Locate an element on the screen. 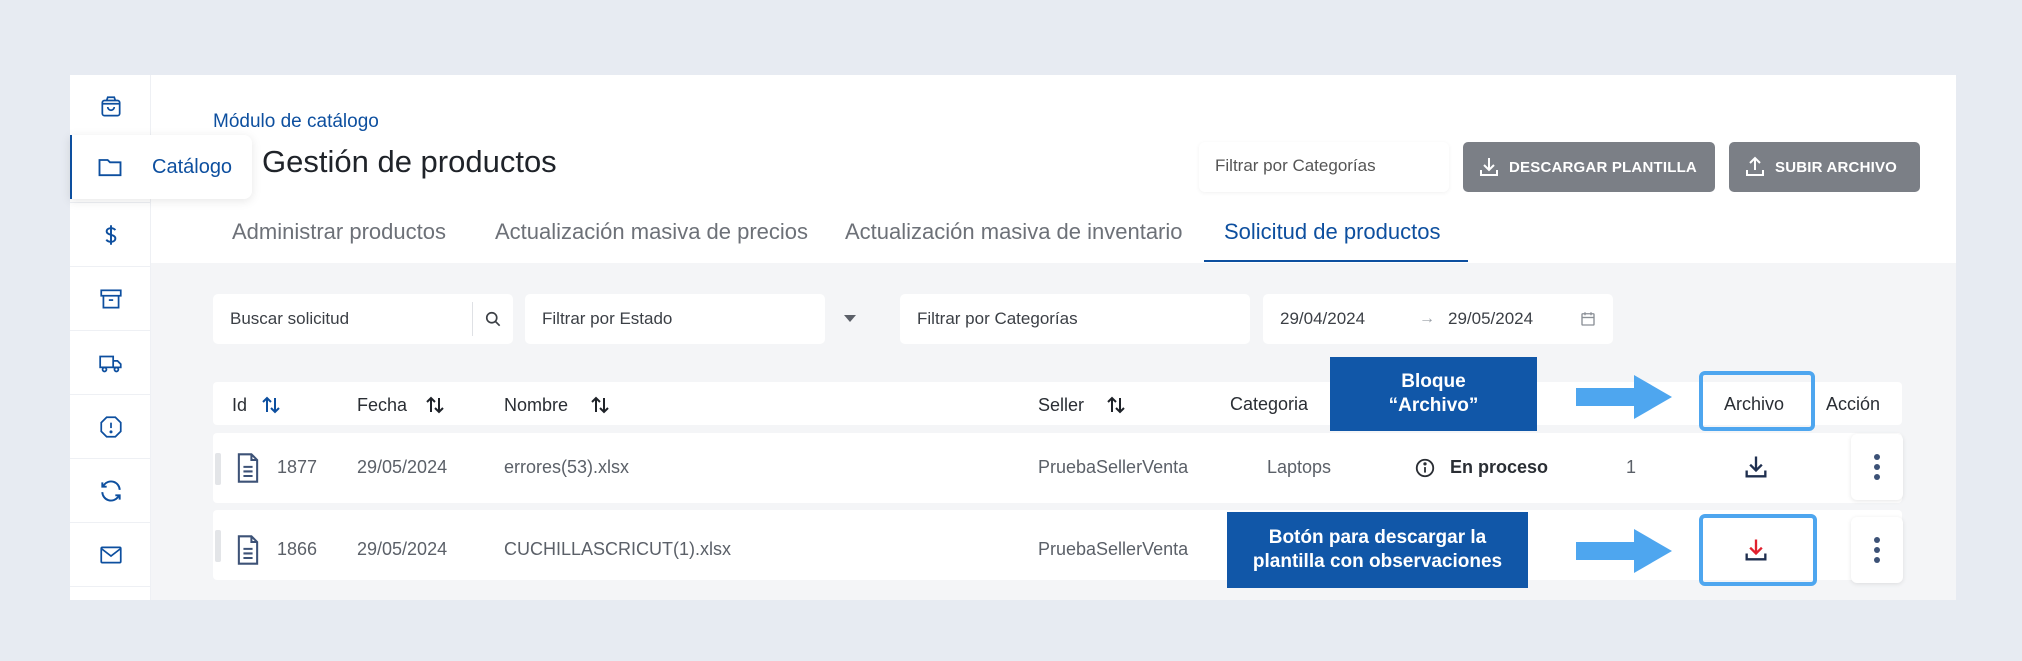 The height and width of the screenshot is (661, 2022). truck-icon is located at coordinates (110, 363).